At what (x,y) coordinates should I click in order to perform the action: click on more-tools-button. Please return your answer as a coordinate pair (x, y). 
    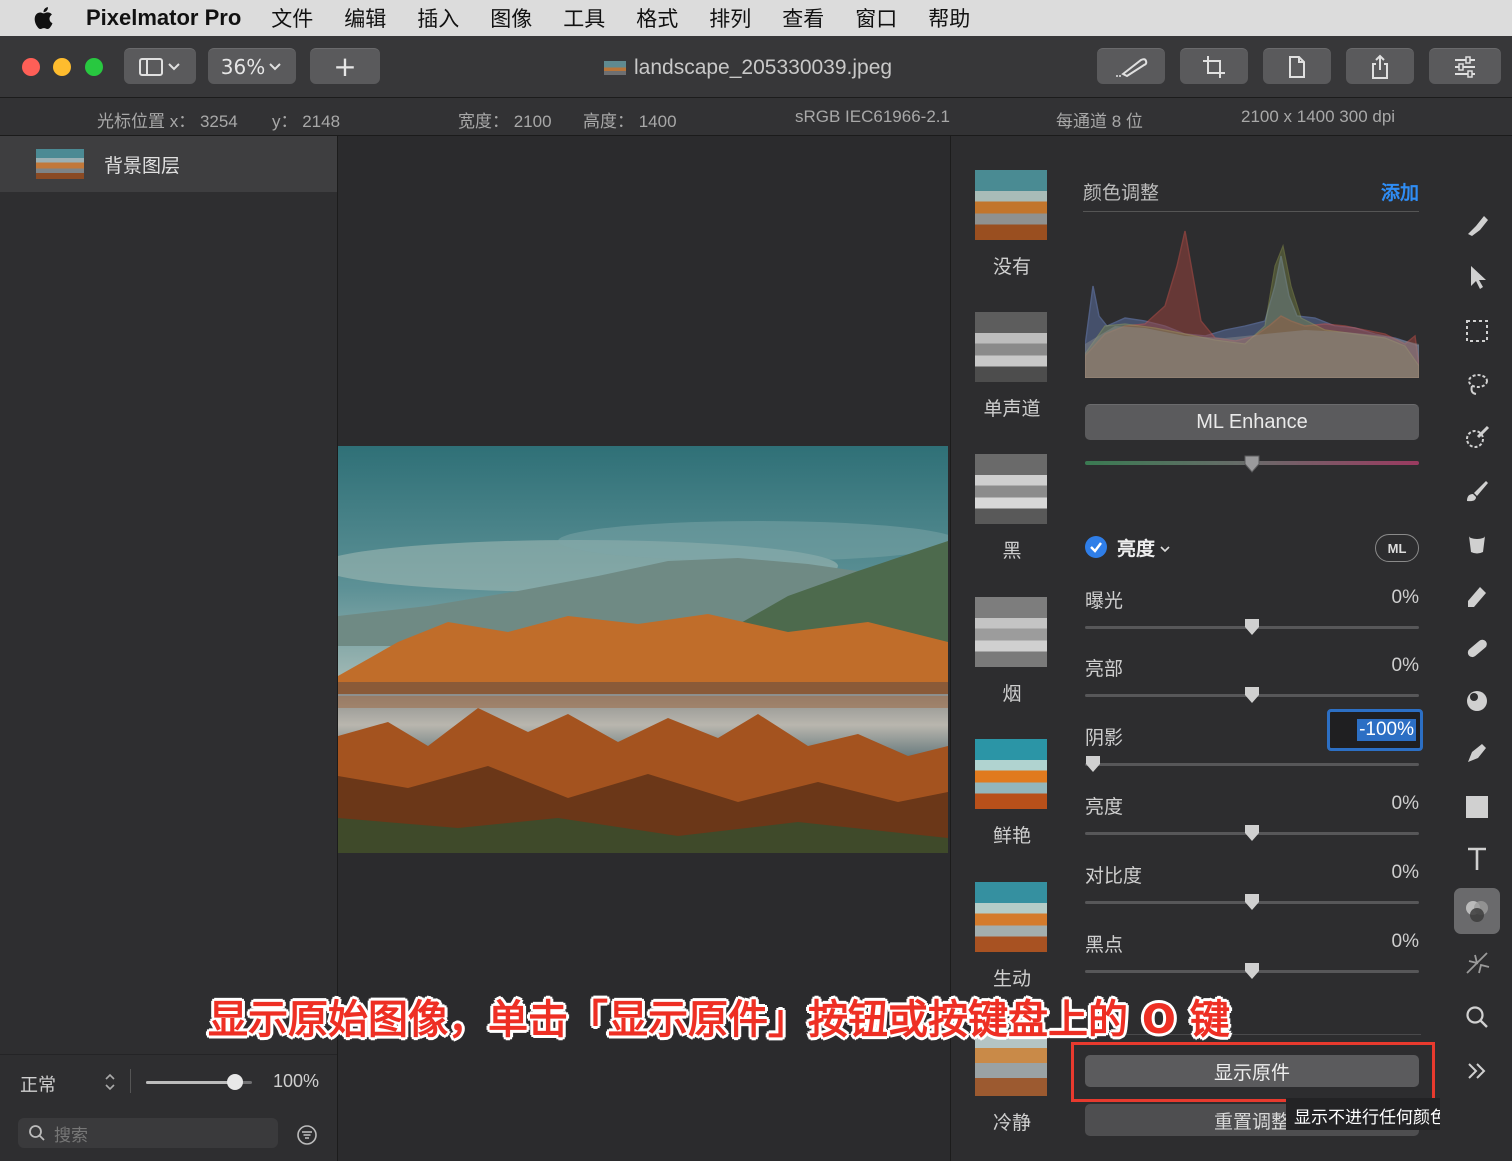
    Looking at the image, I should click on (1477, 1071).